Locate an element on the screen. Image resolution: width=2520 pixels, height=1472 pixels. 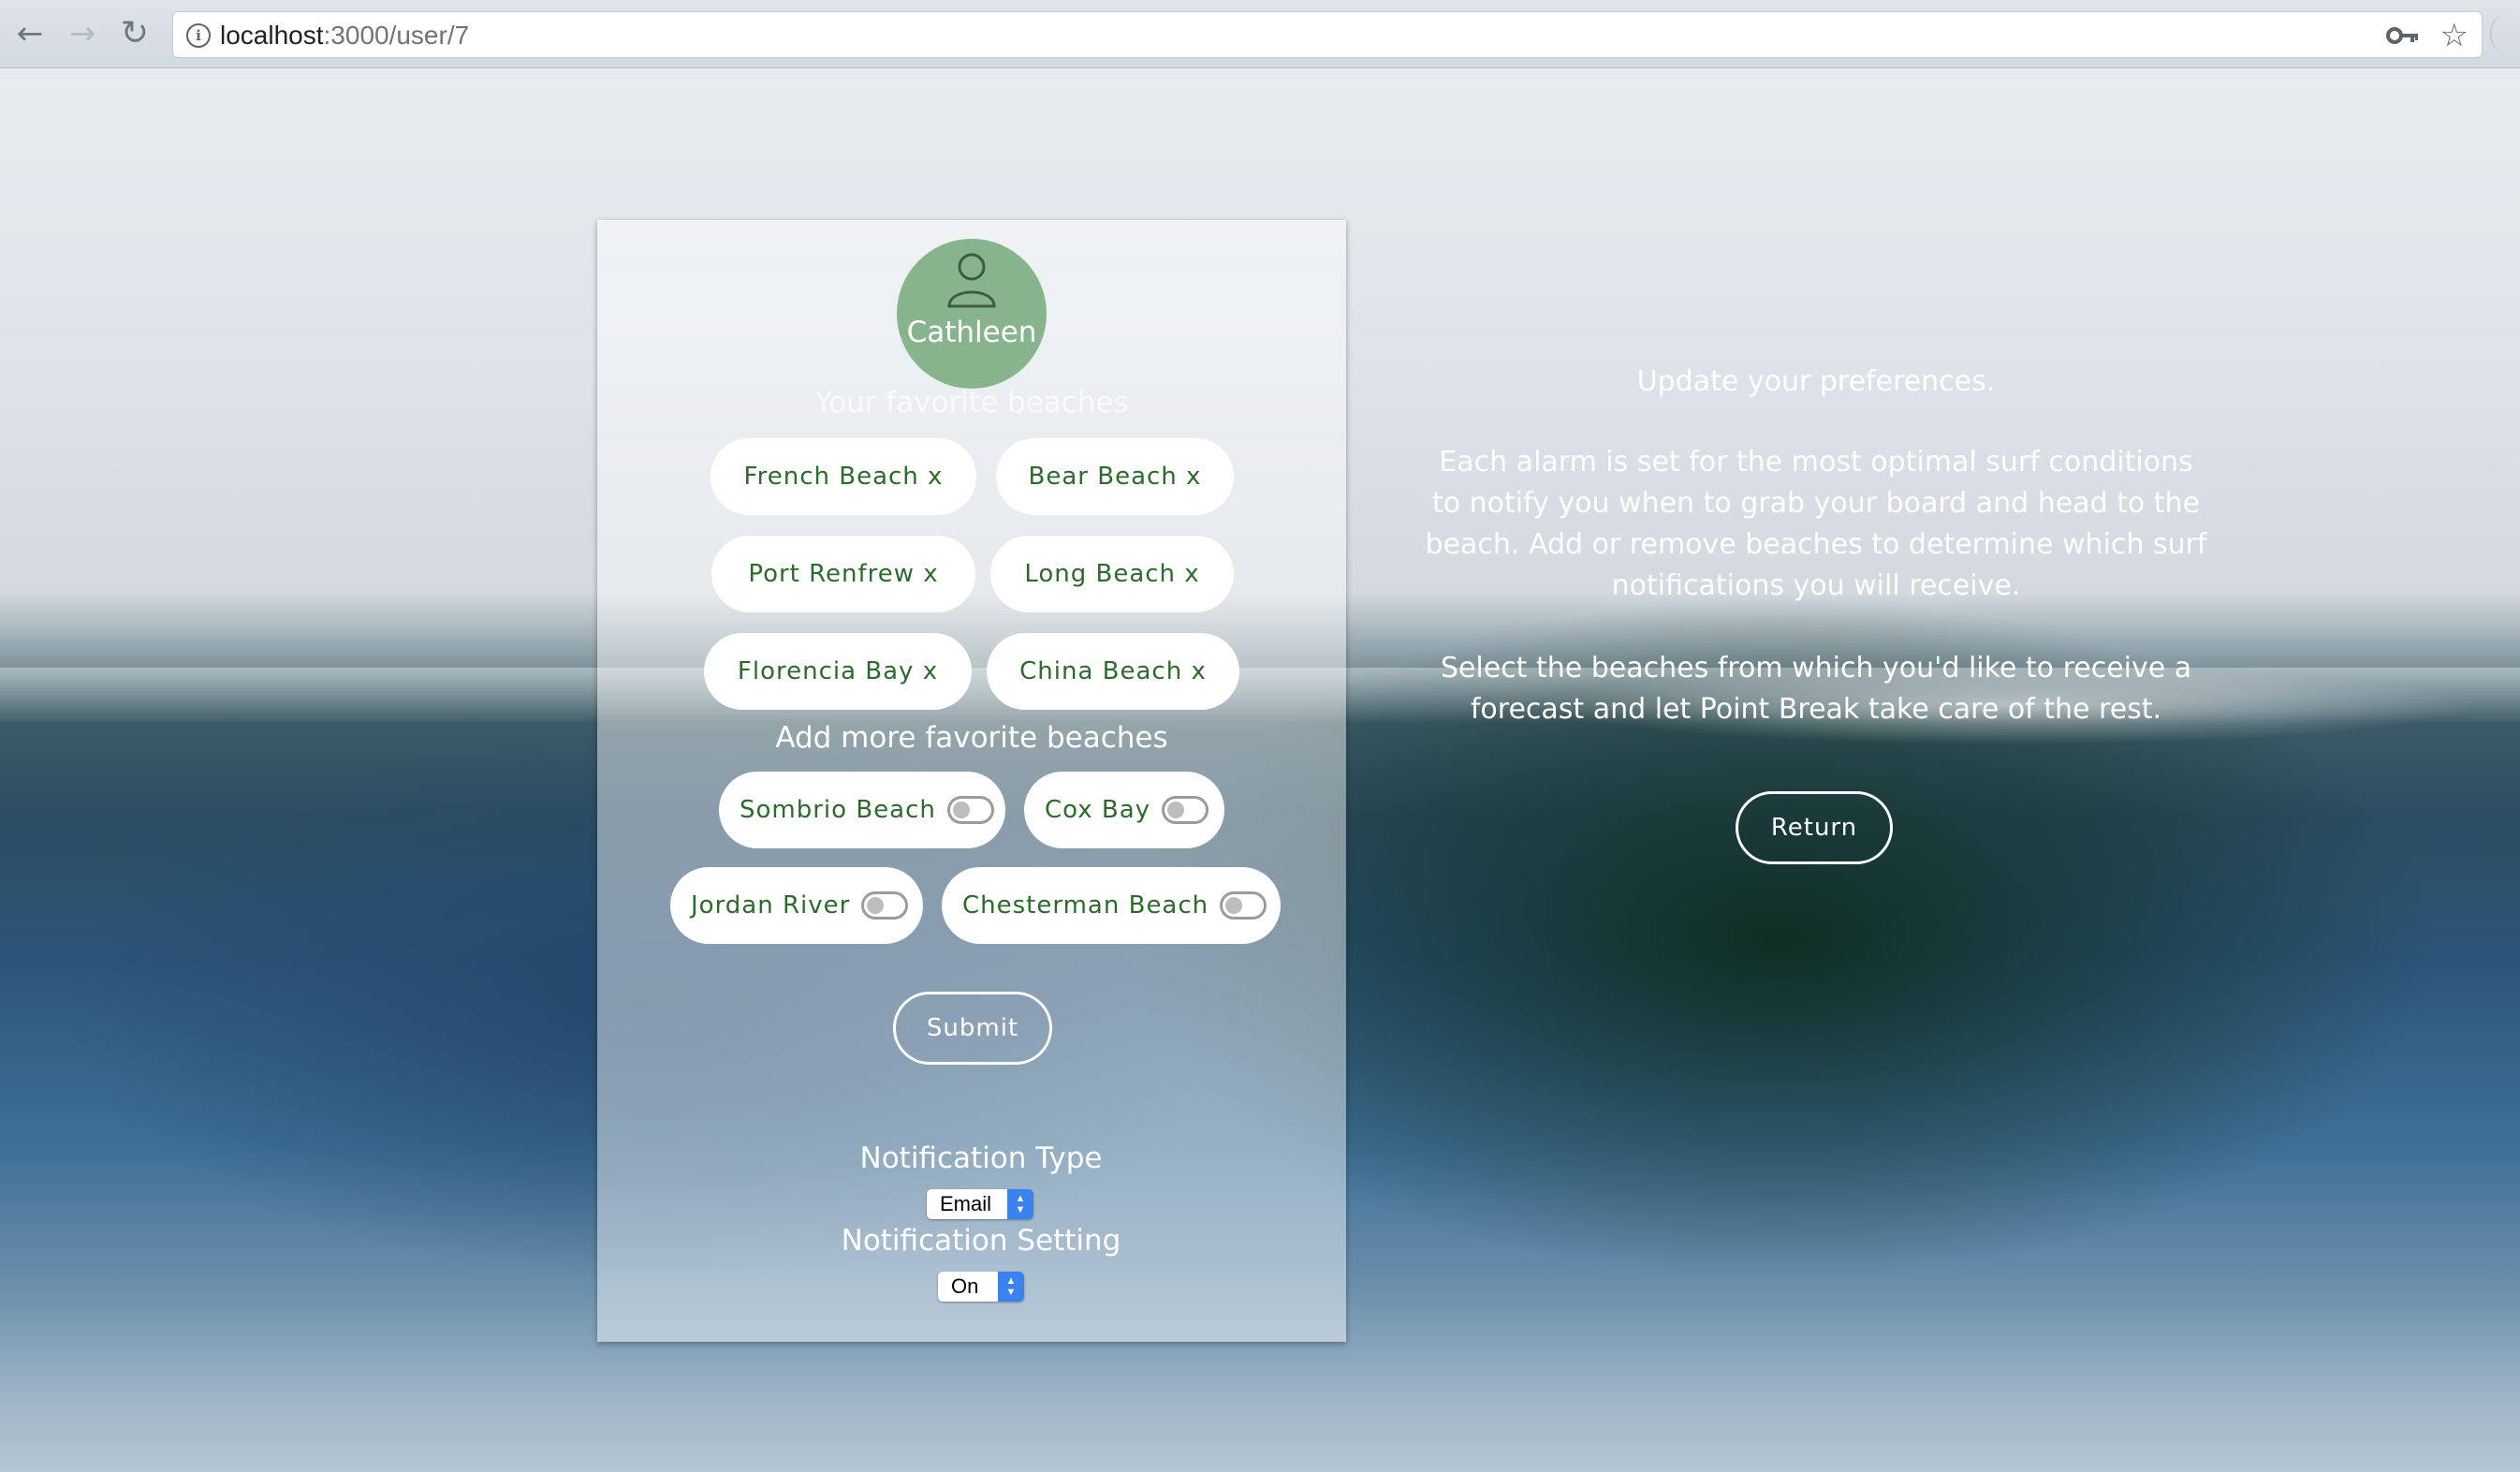
browser-toolbar: ← → ↻ i localhost:3000/user/7 ☆ is located at coordinates (1260, 34).